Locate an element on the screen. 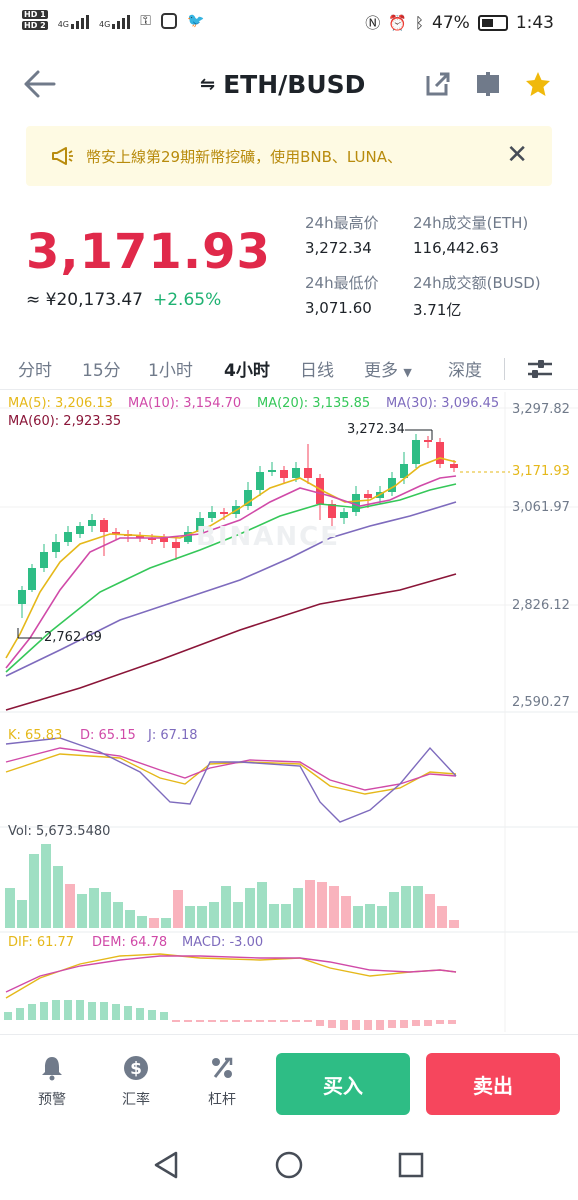 The height and width of the screenshot is (1200, 578). share-icon is located at coordinates (438, 84).